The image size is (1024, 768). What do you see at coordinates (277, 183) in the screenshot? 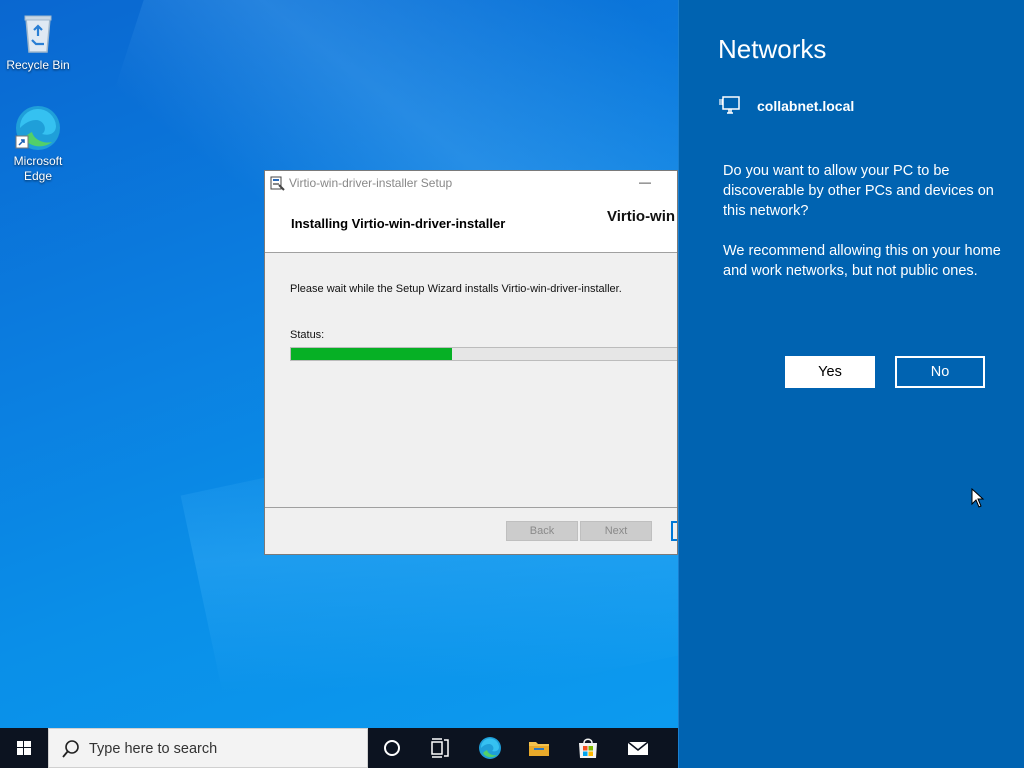
I see `installer-app-icon` at bounding box center [277, 183].